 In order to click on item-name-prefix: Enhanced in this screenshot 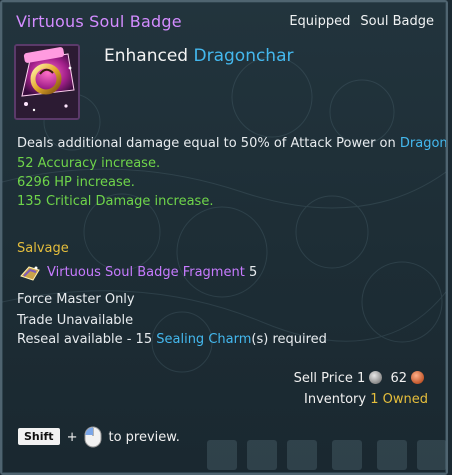, I will do `click(146, 56)`.